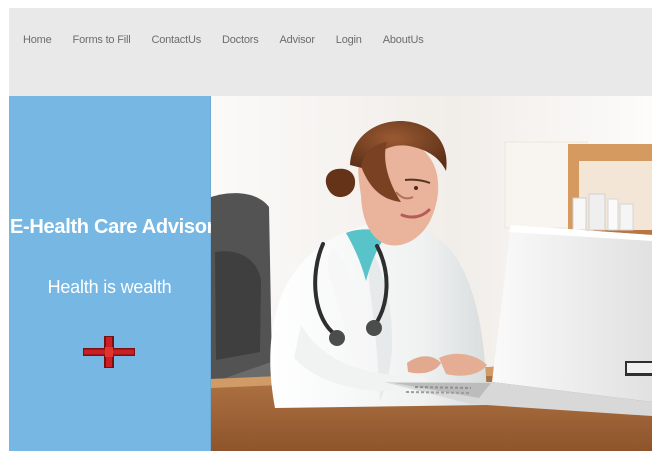  What do you see at coordinates (109, 352) in the screenshot?
I see `medical-cross-icon` at bounding box center [109, 352].